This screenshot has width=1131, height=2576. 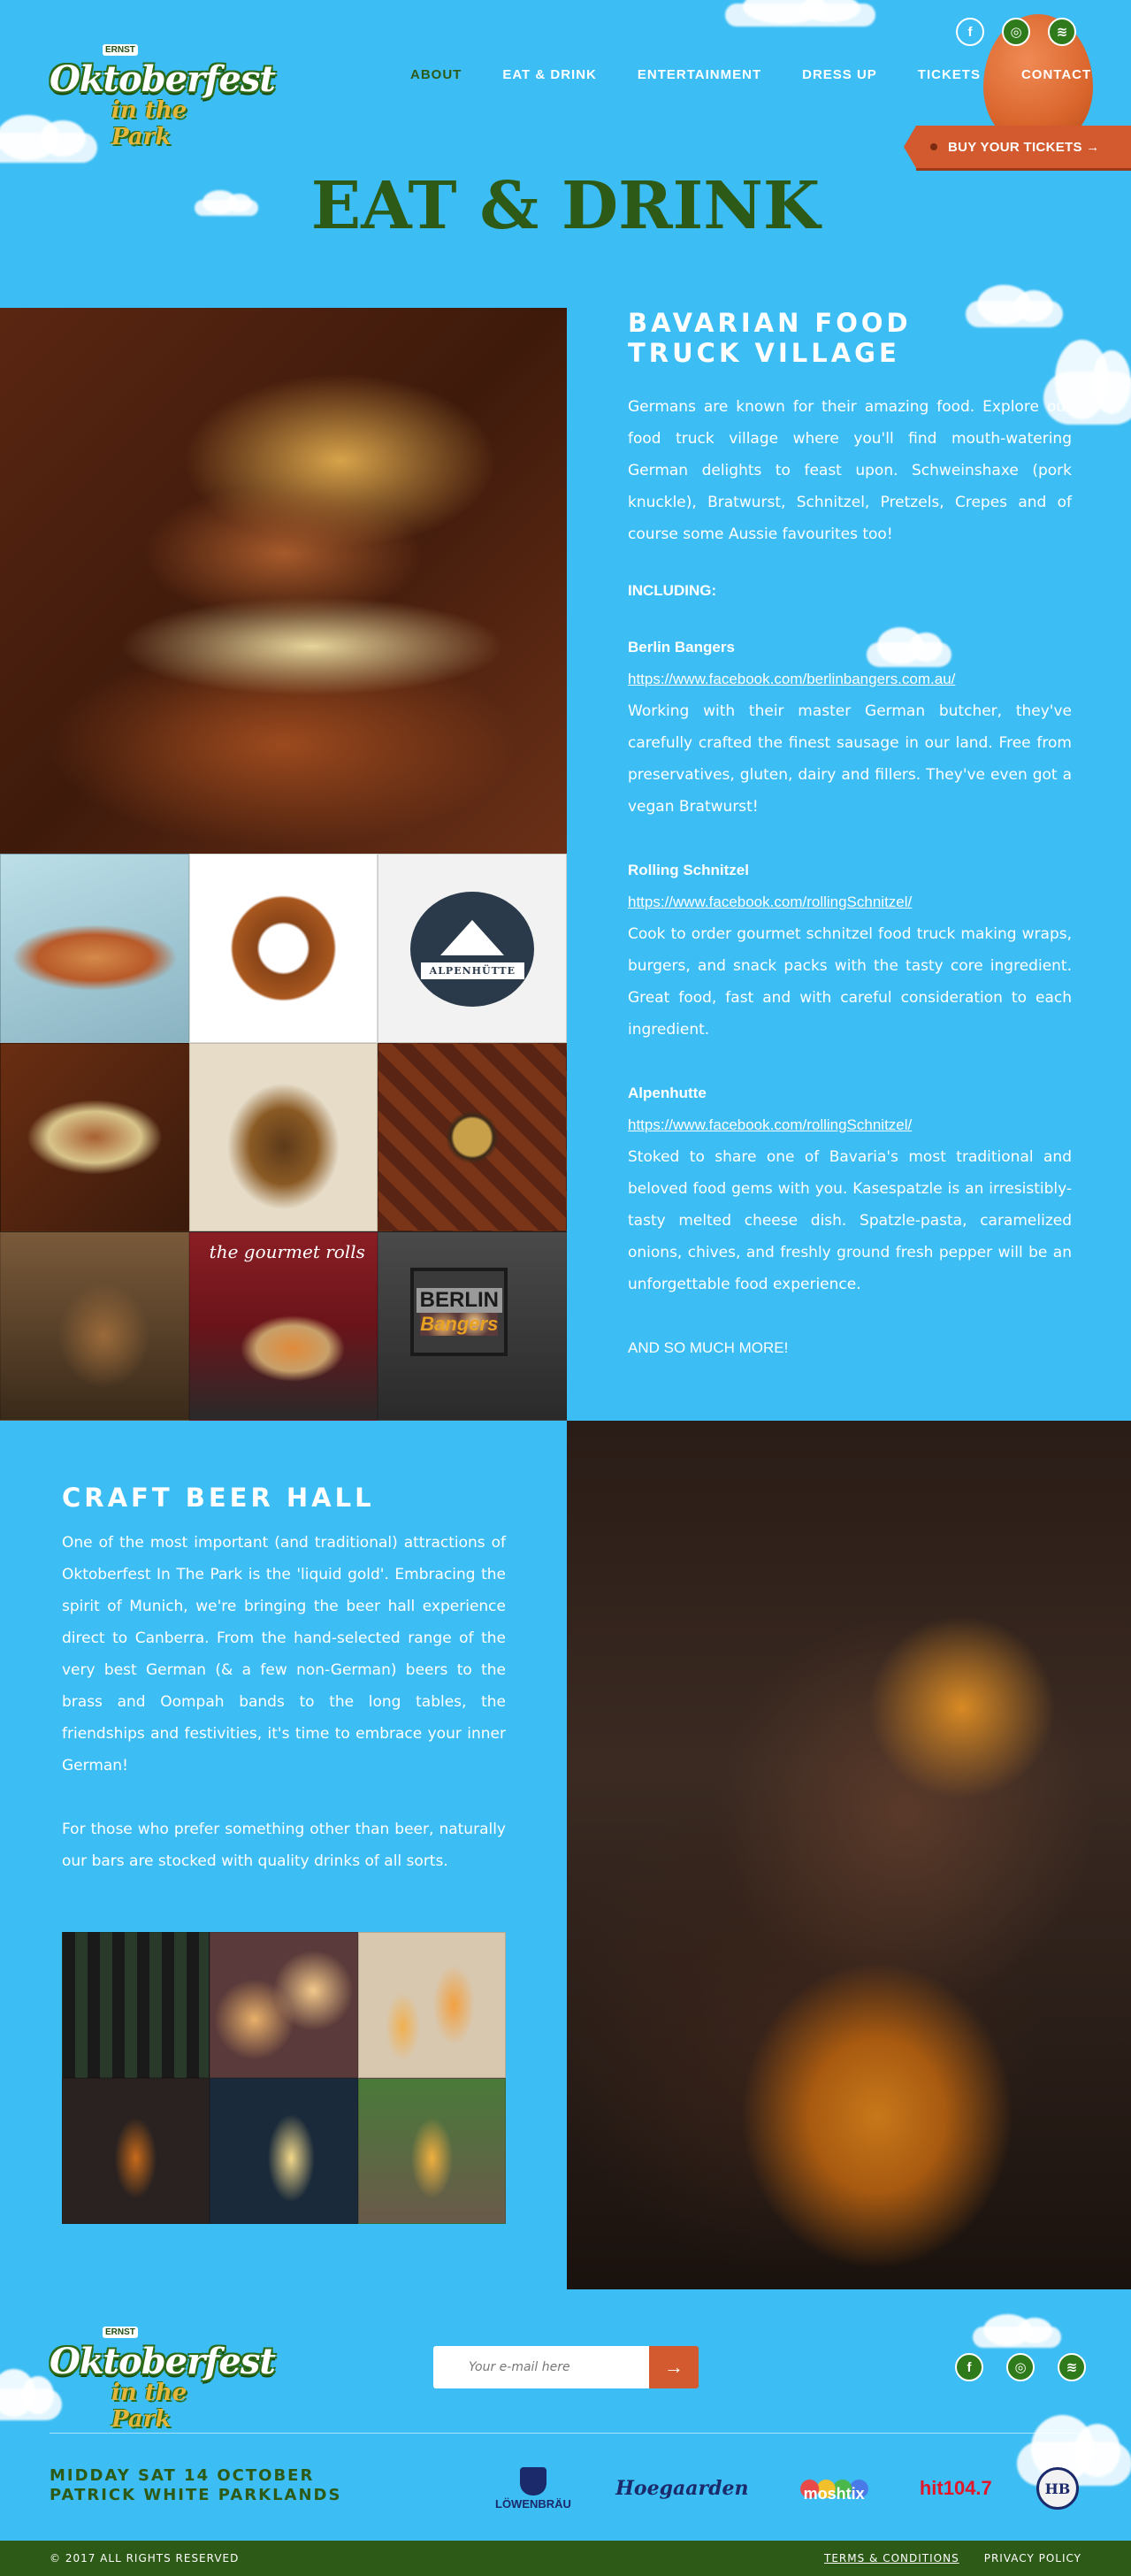 I want to click on footer-logo: ERNST Oktoberfest in the Park, so click(x=163, y=2379).